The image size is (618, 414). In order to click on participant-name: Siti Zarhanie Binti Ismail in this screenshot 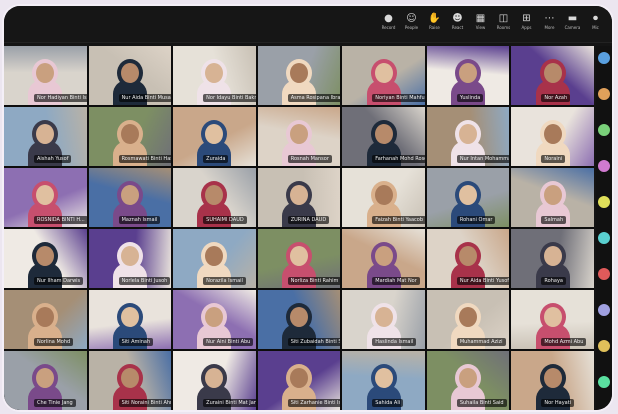, I will do `click(314, 403)`.